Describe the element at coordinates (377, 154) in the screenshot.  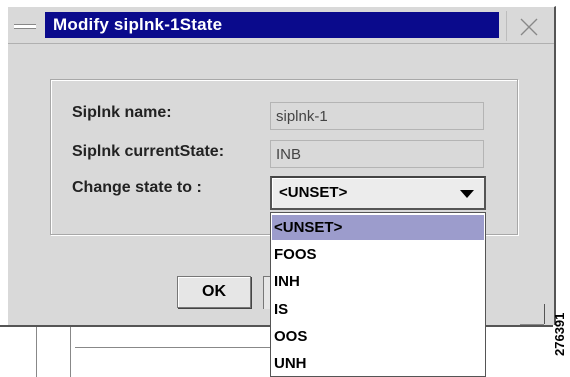
I see `siplnk-current-state-field: INB` at that location.